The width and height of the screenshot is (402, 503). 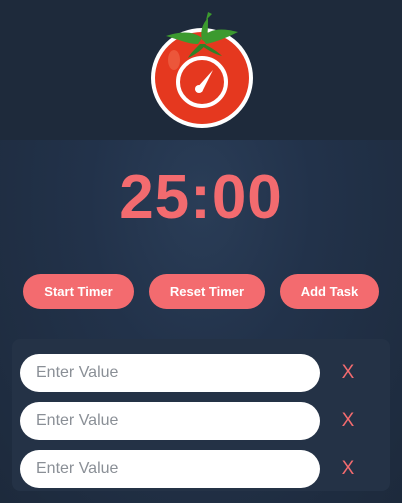 What do you see at coordinates (207, 291) in the screenshot?
I see `reset-timer-button: Reset Timer` at bounding box center [207, 291].